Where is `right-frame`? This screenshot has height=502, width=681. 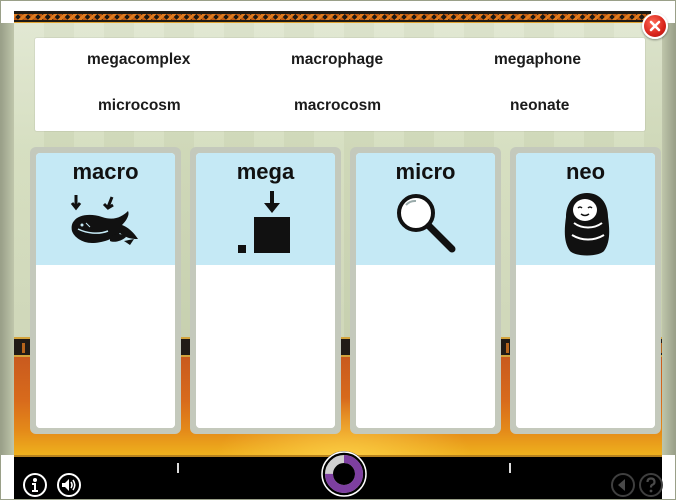
right-frame is located at coordinates (668, 239).